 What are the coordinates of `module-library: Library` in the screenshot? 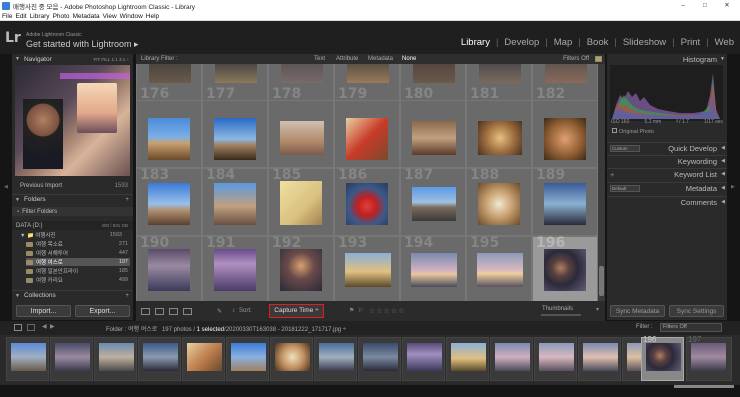 It's located at (475, 42).